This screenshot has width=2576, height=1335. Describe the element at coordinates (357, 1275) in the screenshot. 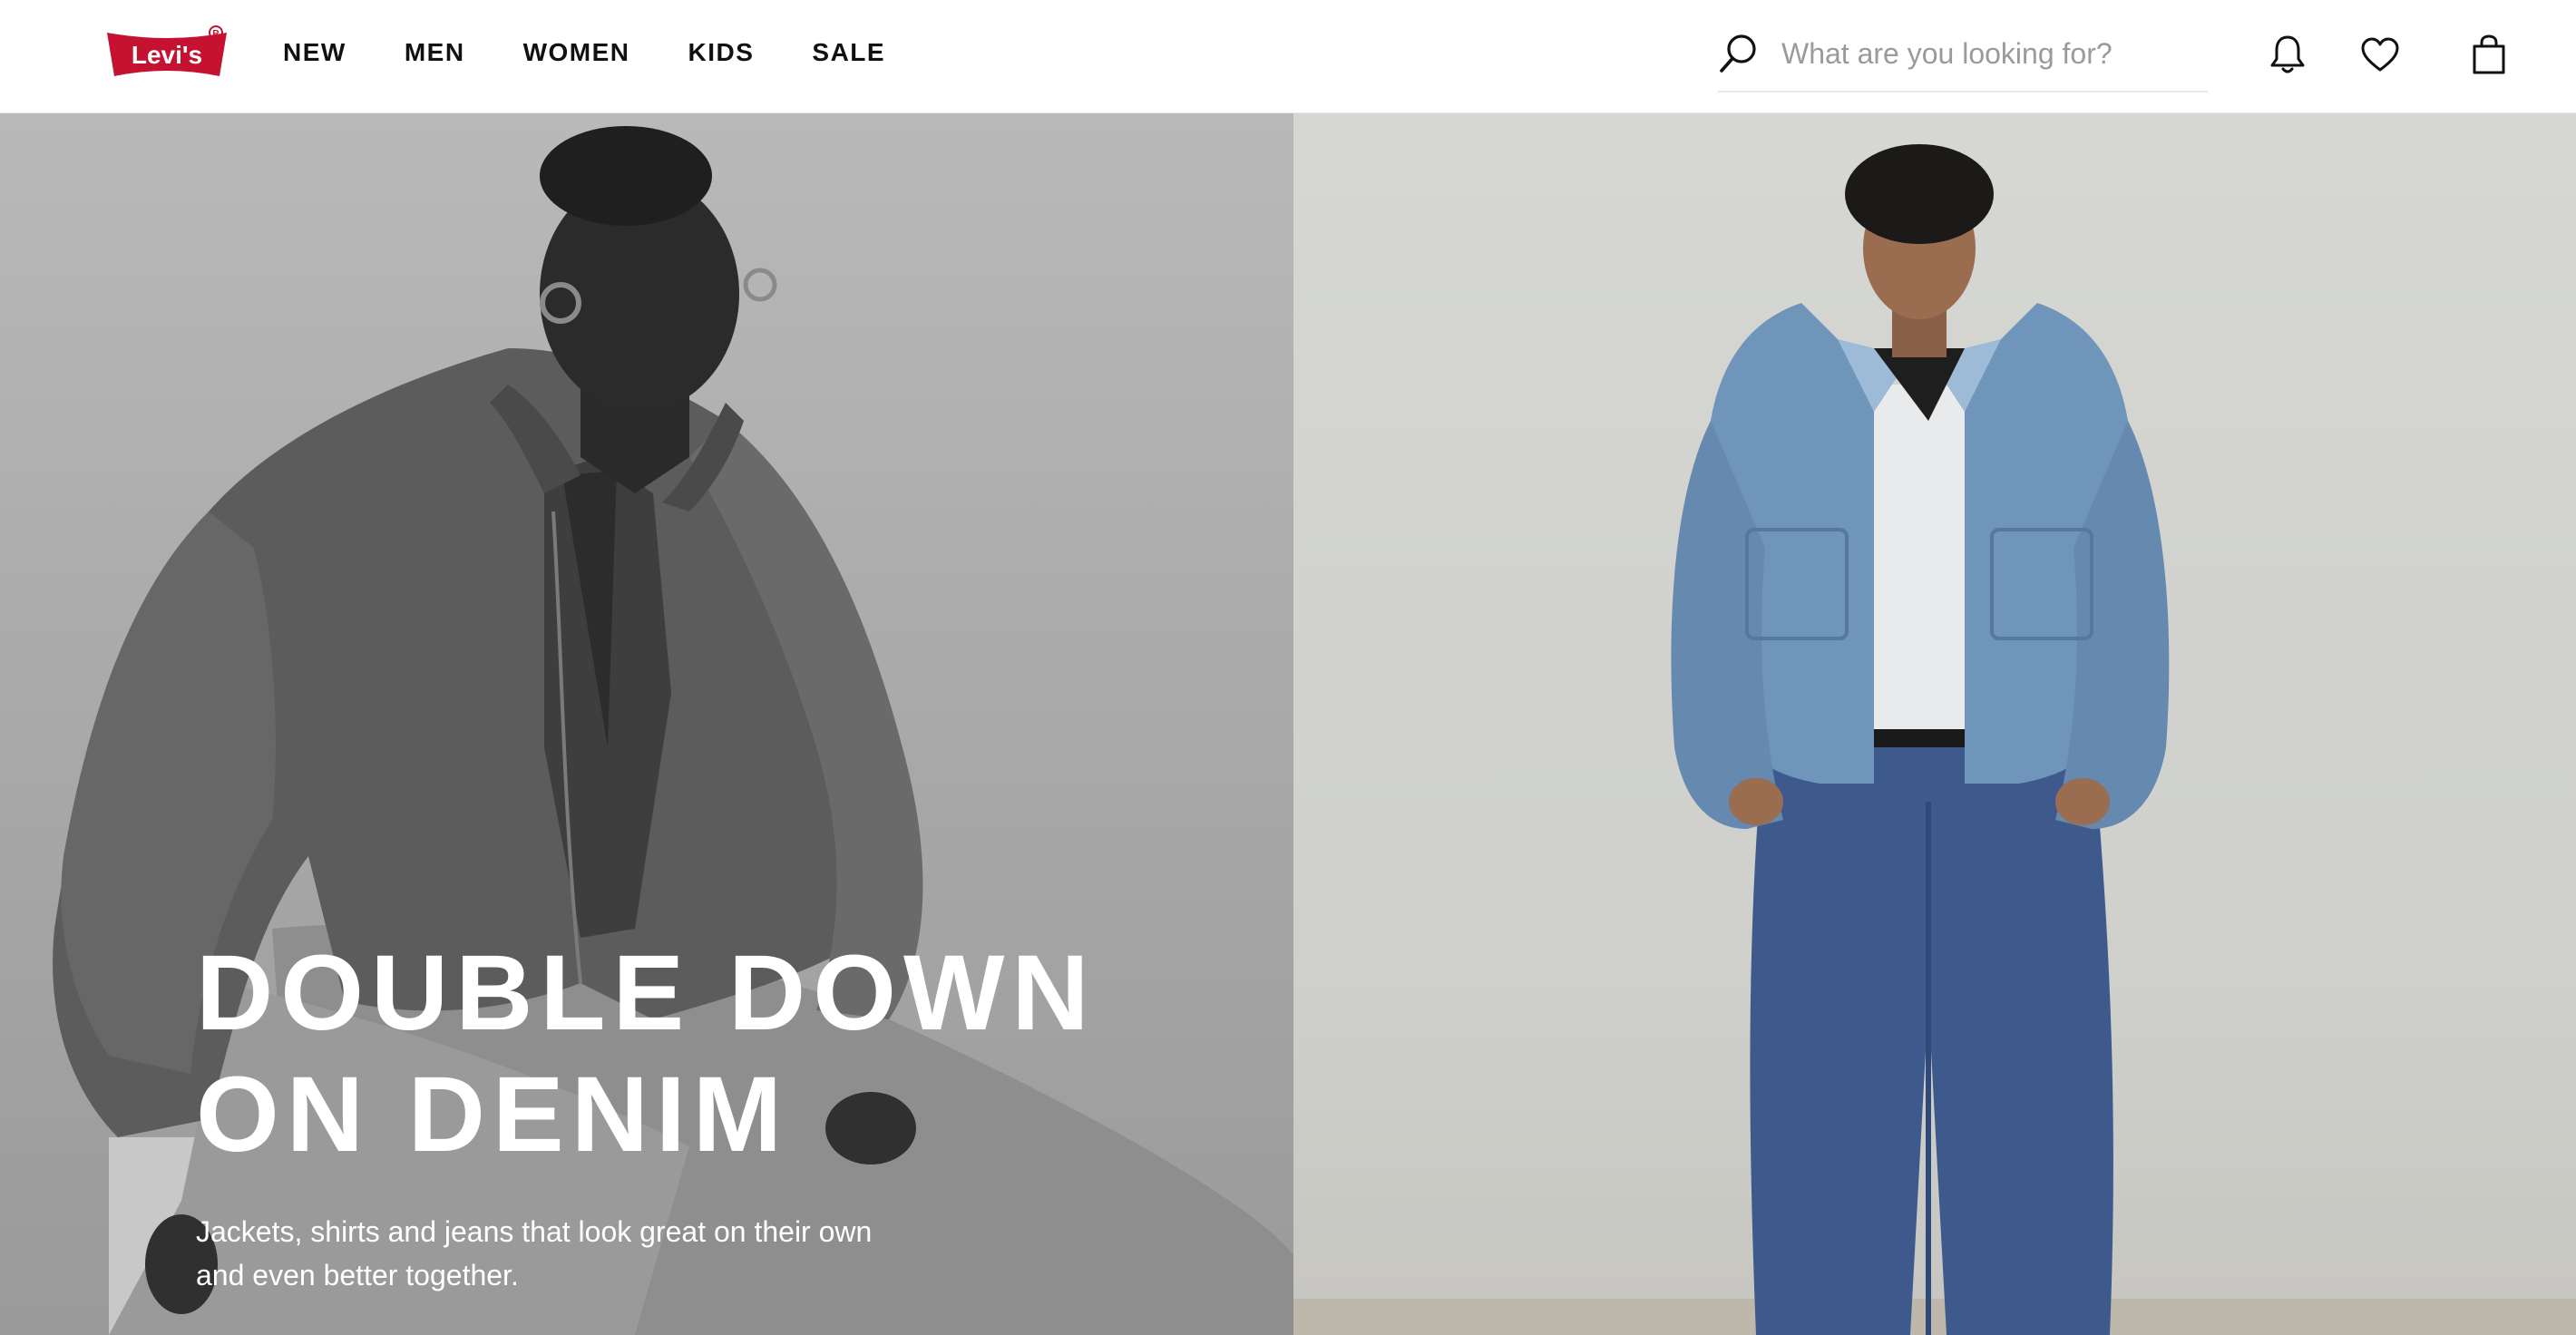

I see `hero-subtext-line2: and even better together.` at that location.